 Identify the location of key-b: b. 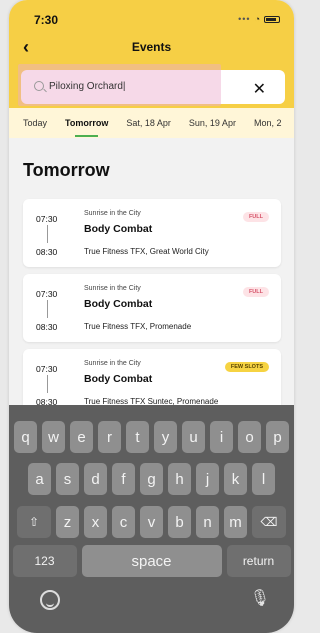
(179, 522).